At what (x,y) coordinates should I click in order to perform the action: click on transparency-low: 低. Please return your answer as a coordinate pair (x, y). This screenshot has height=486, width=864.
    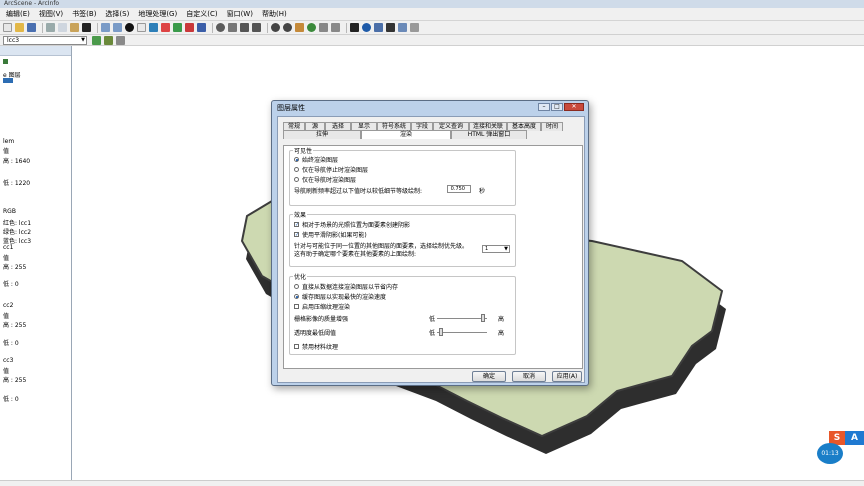
    Looking at the image, I should click on (432, 333).